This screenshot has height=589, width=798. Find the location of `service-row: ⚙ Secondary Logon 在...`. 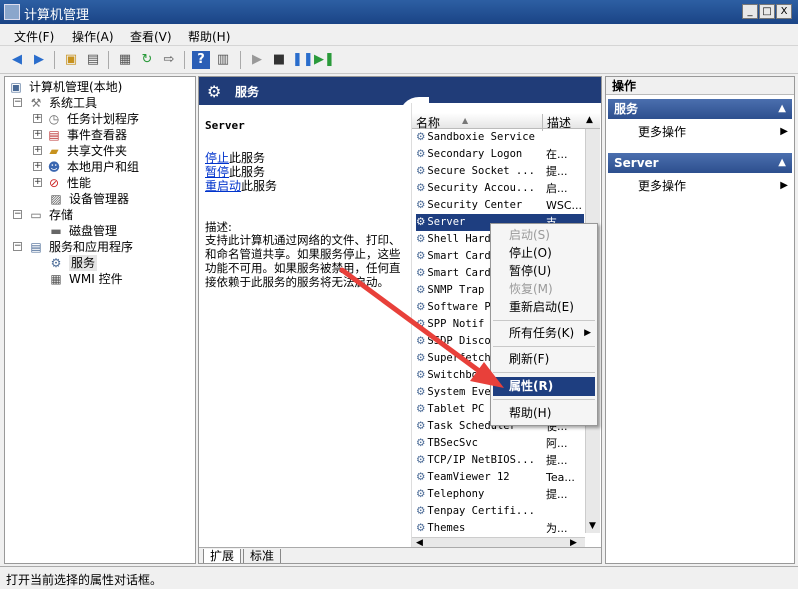

service-row: ⚙ Secondary Logon 在... is located at coordinates (500, 154).